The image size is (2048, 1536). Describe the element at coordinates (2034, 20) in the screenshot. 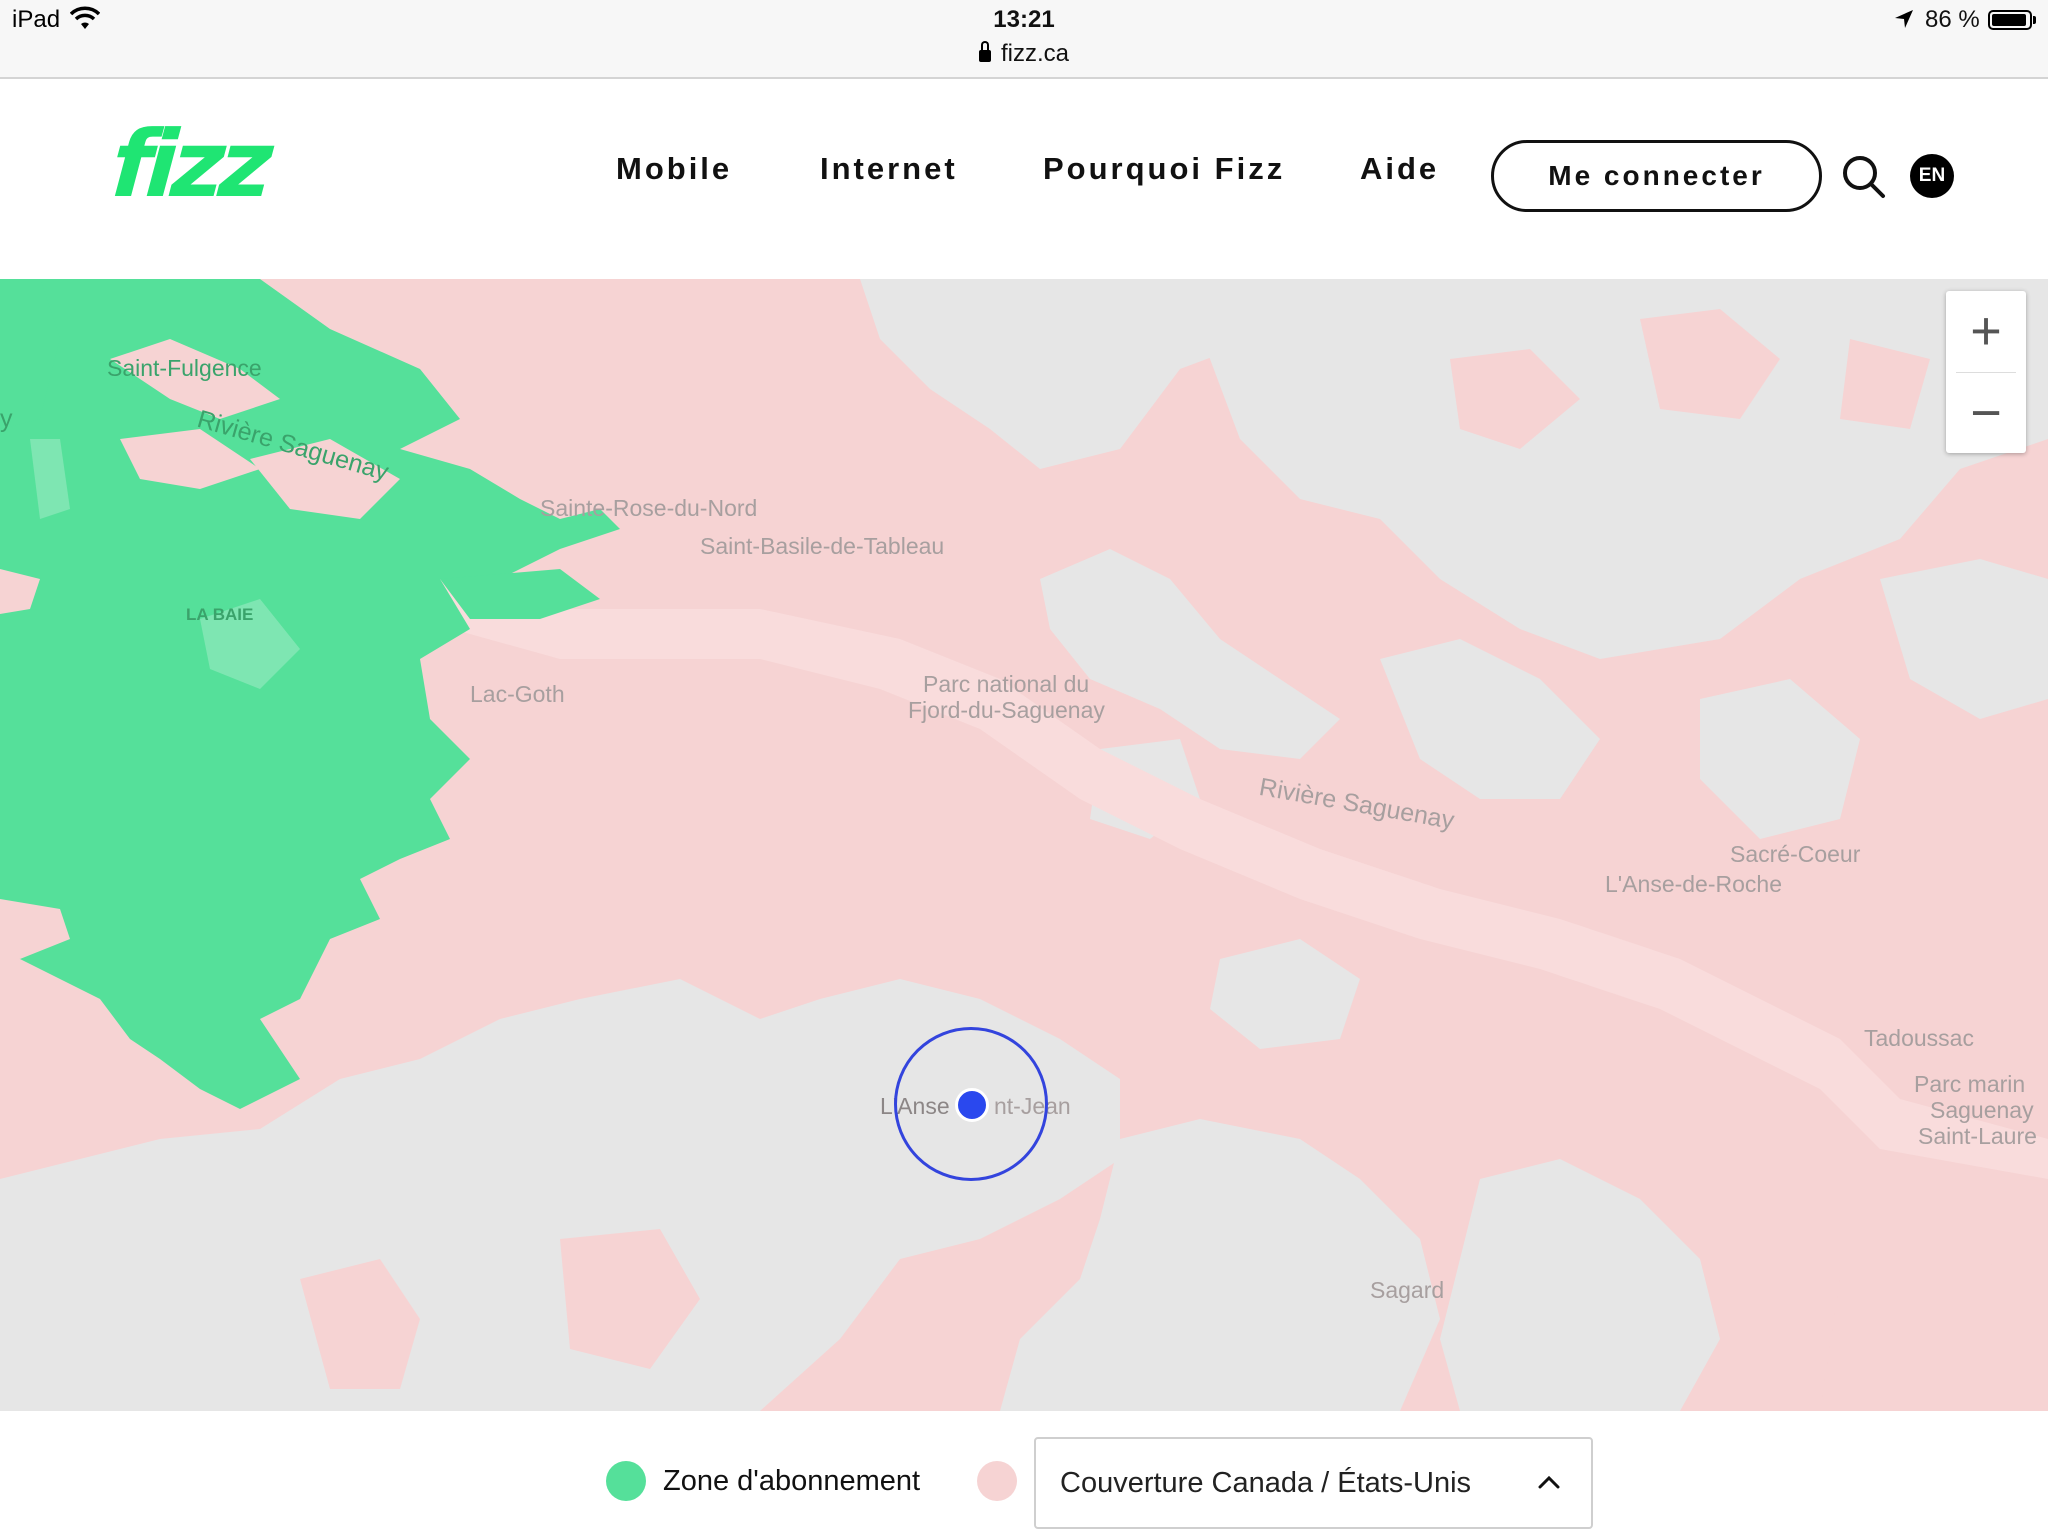

I see `battery-tip` at that location.